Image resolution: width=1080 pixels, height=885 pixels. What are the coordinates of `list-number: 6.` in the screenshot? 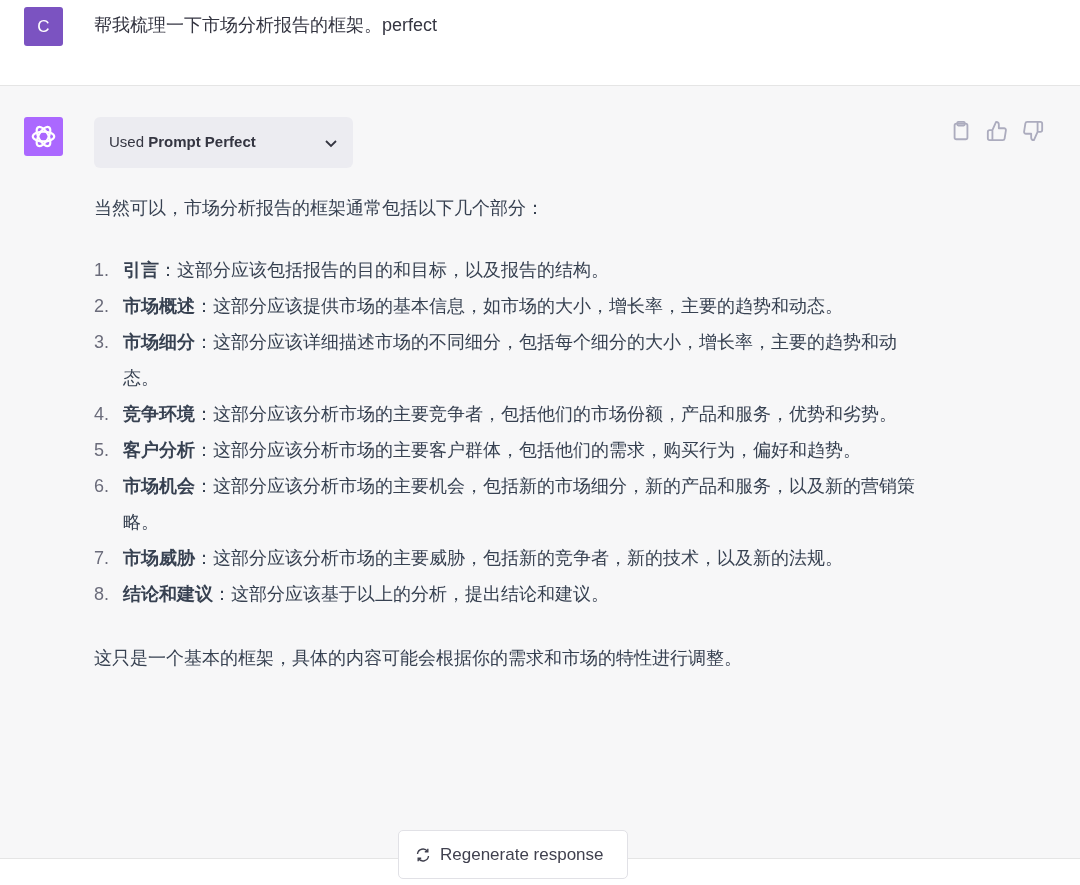 It's located at (102, 486).